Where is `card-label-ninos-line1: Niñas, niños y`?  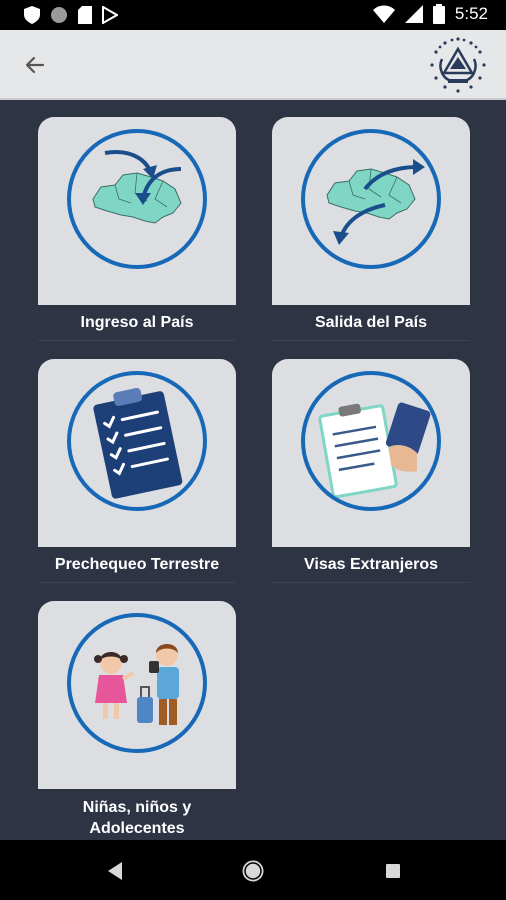 card-label-ninos-line1: Niñas, niños y is located at coordinates (137, 807).